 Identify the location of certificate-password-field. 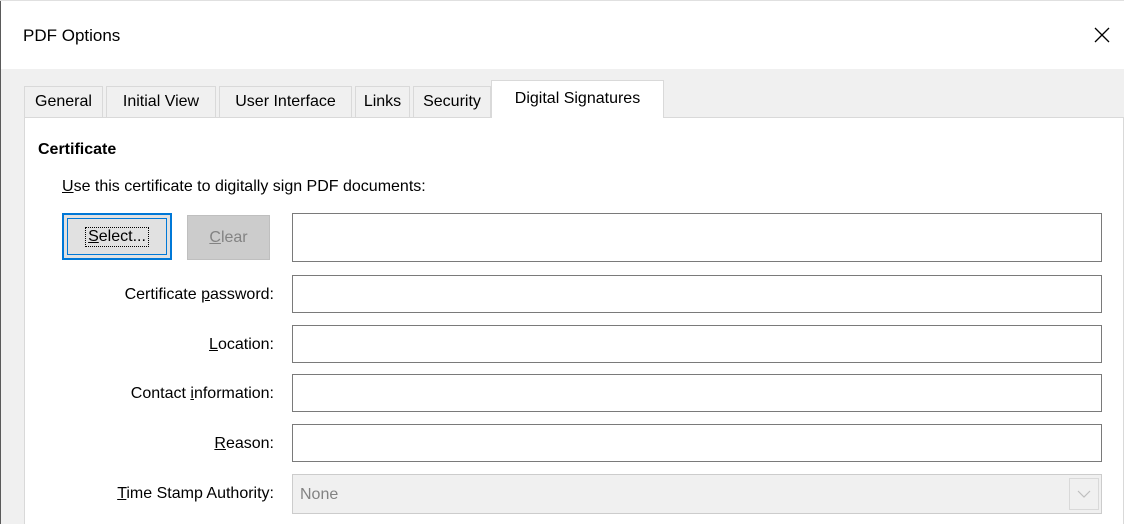
(697, 294).